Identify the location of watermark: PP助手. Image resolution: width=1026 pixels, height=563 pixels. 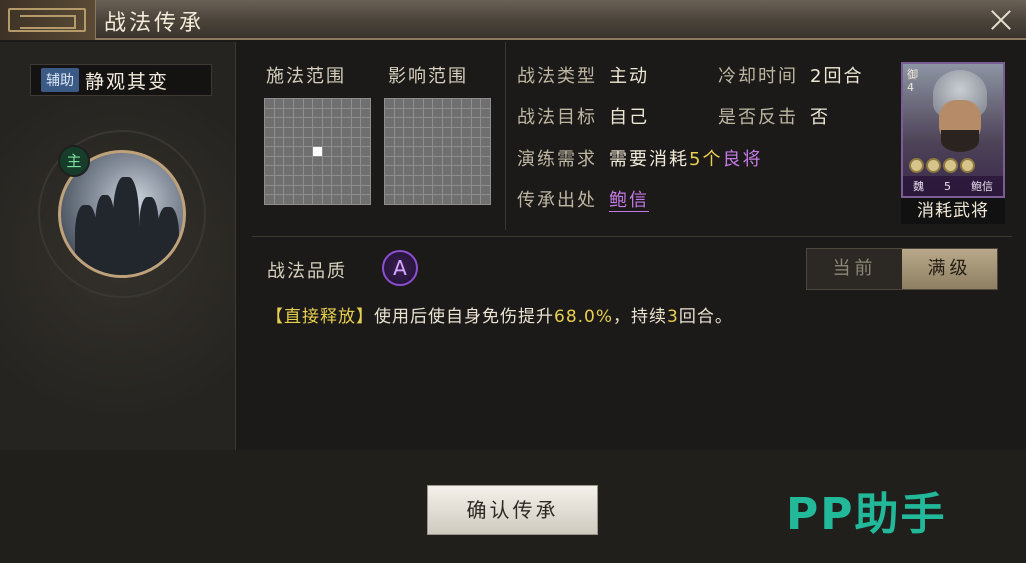
(866, 514).